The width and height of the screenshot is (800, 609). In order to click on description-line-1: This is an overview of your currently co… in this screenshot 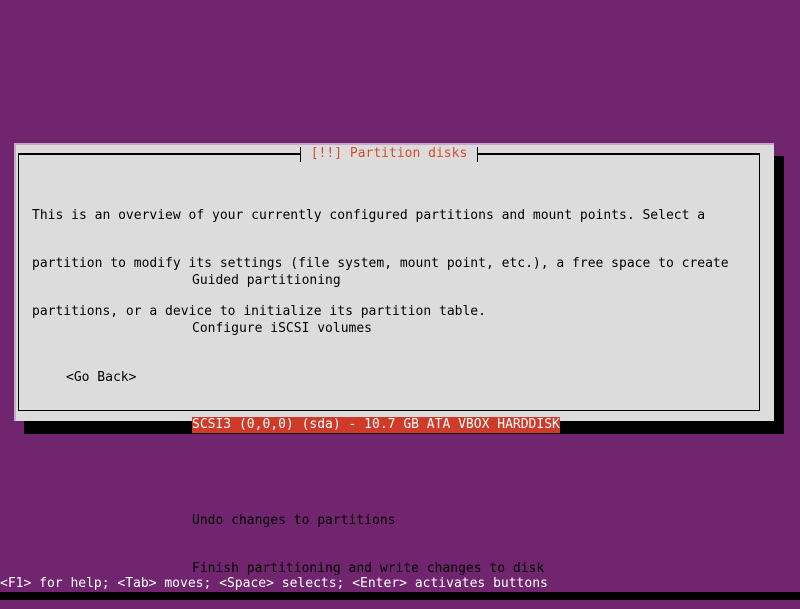, I will do `click(369, 215)`.